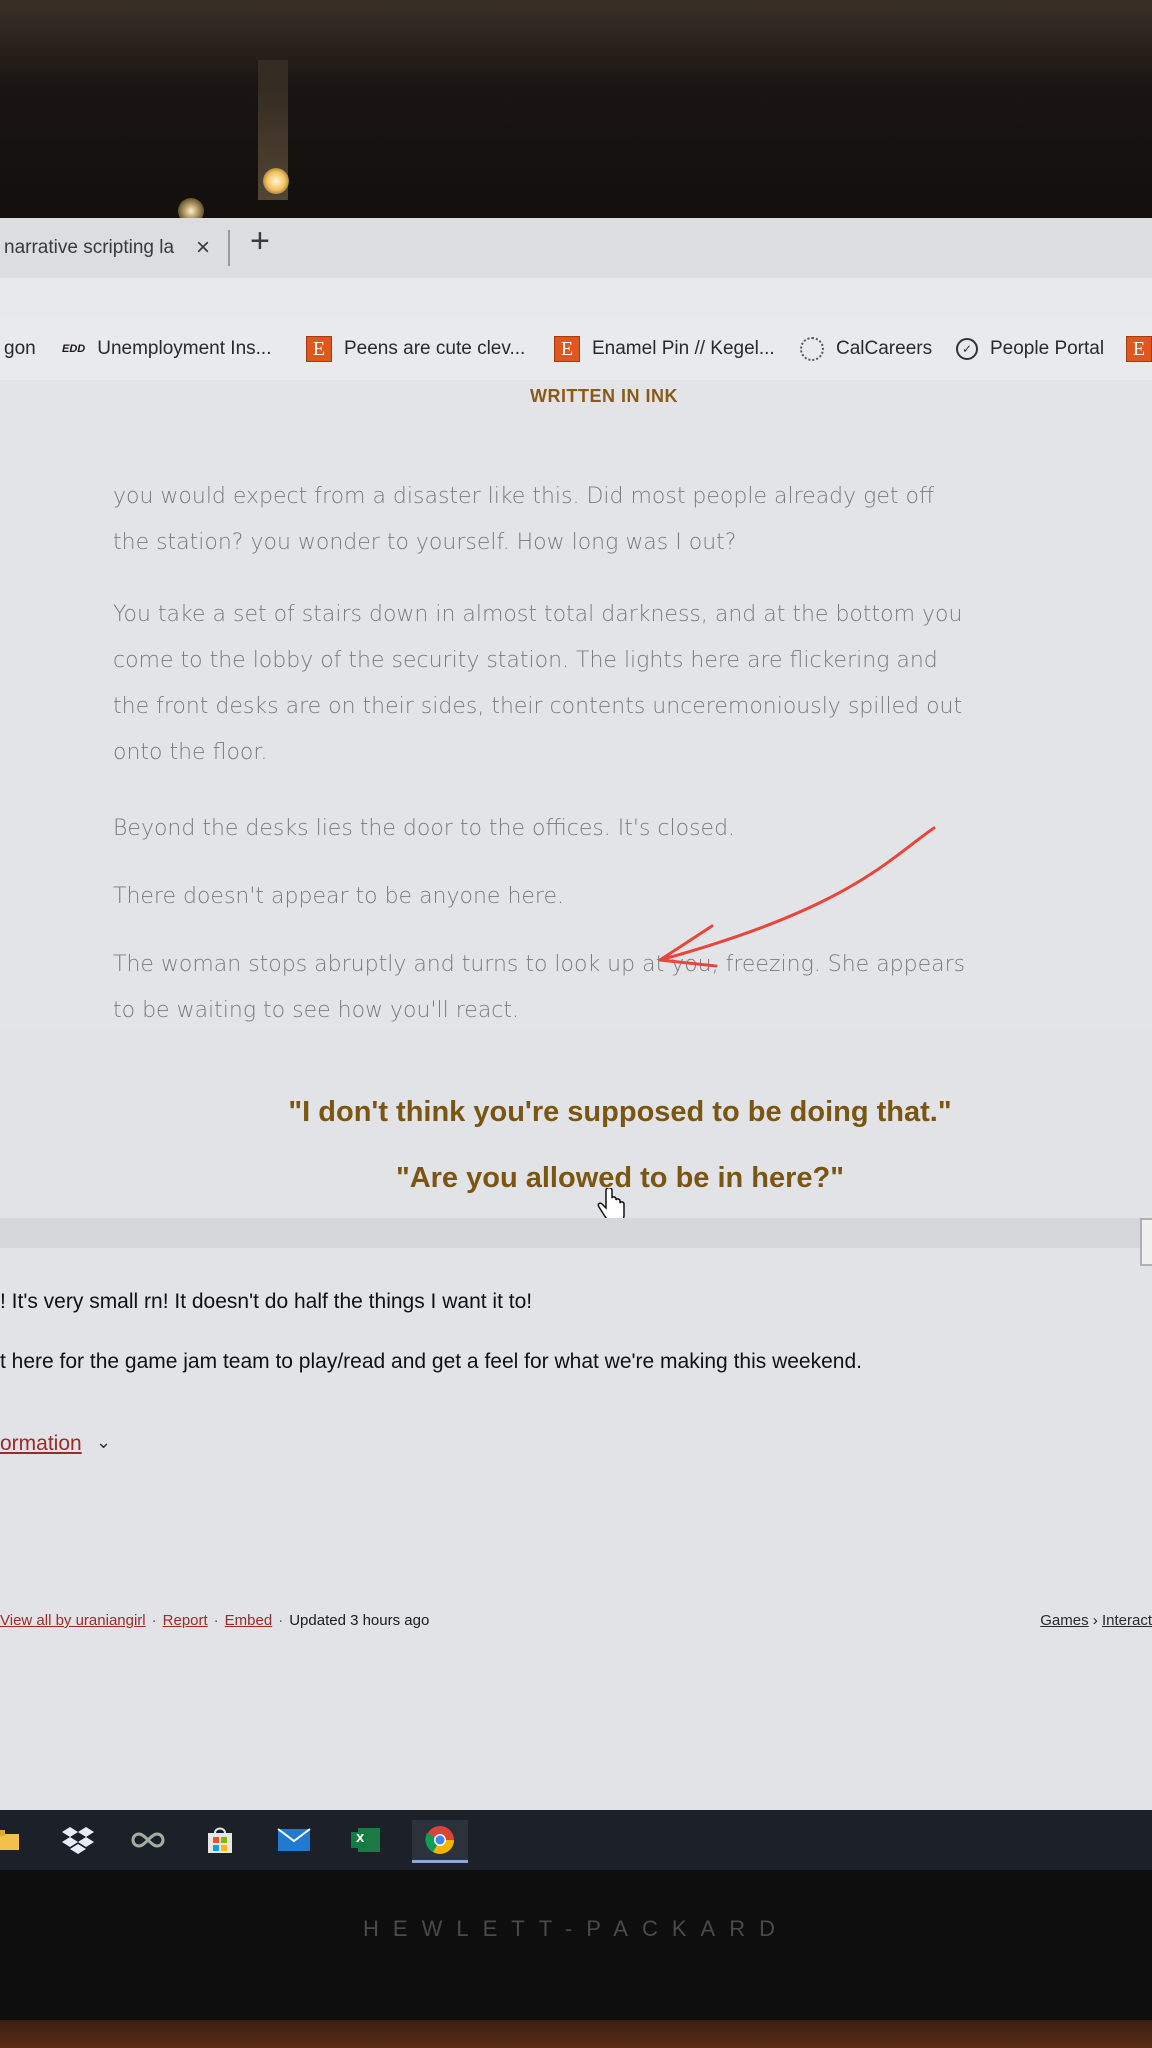 This screenshot has height=2048, width=1152. Describe the element at coordinates (41, 1444) in the screenshot. I see `more-information-link: ormation` at that location.